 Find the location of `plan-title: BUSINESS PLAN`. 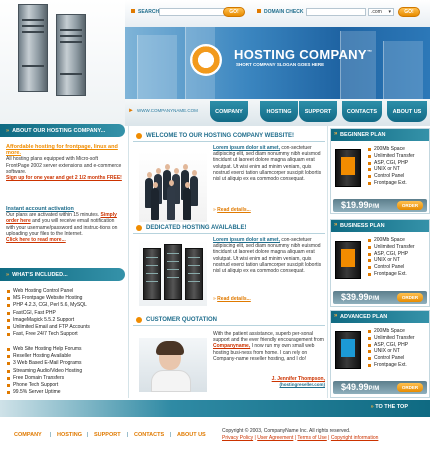

plan-title: BUSINESS PLAN is located at coordinates (380, 226).